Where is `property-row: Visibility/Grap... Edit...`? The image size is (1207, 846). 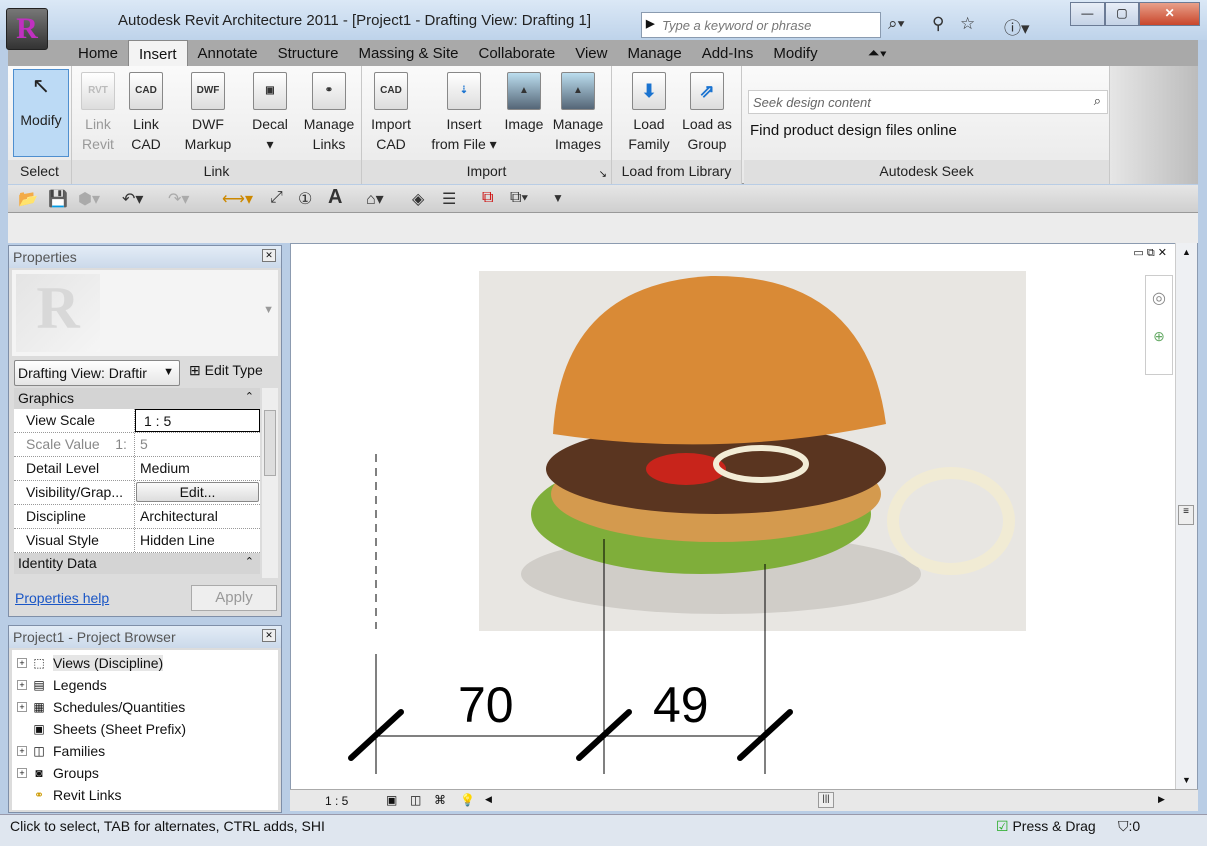
property-row: Visibility/Grap... Edit... is located at coordinates (137, 493).